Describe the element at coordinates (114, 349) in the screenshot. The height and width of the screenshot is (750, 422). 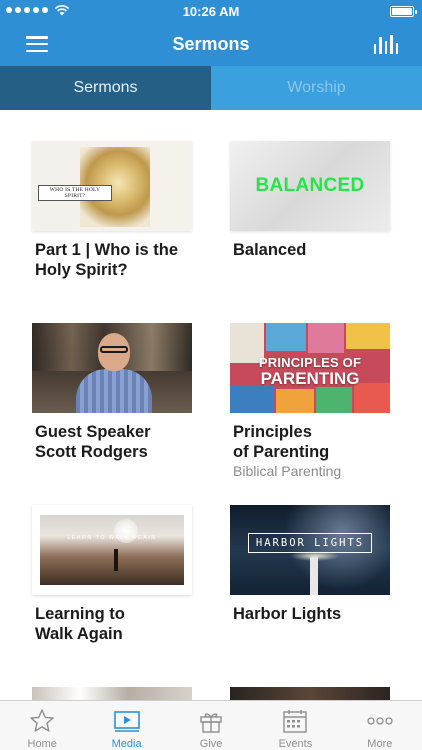
I see `glasses-icon` at that location.